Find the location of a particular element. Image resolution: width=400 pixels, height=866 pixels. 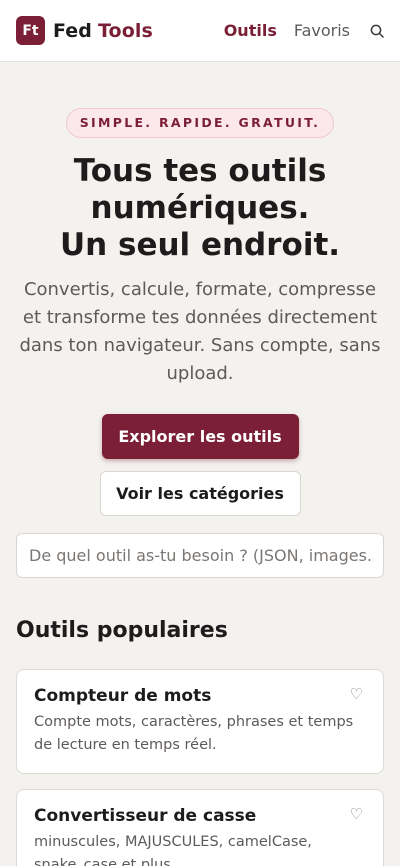

explore-tools-button: Explorer les outils is located at coordinates (200, 436).